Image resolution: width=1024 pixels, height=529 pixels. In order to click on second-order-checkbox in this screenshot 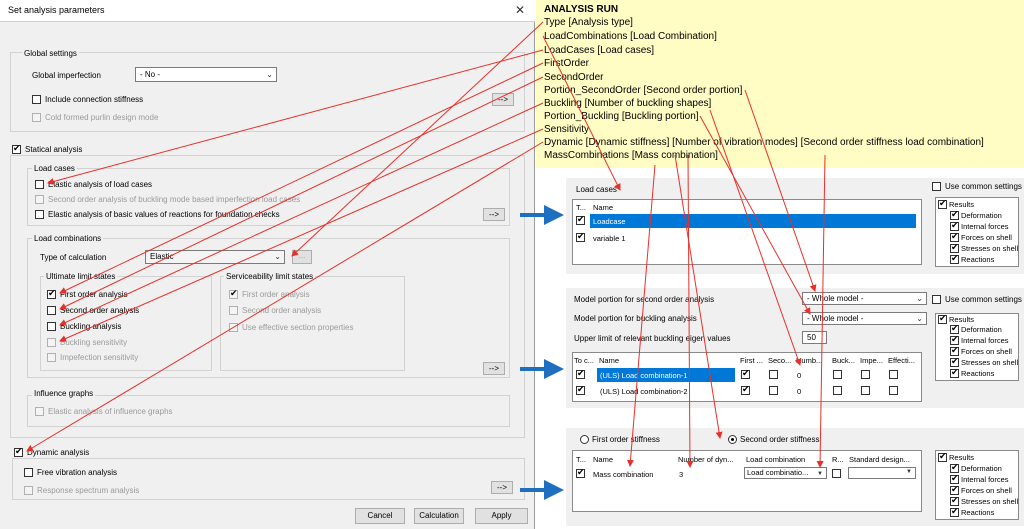, I will do `click(51, 310)`.